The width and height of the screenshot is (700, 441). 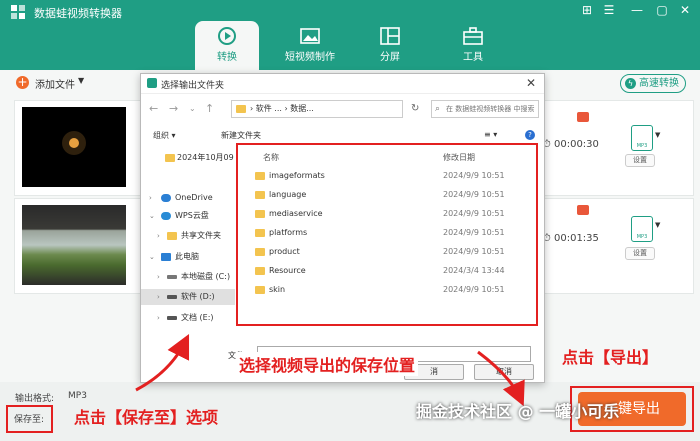 I want to click on arrow-to-dialog, so click(x=162, y=362).